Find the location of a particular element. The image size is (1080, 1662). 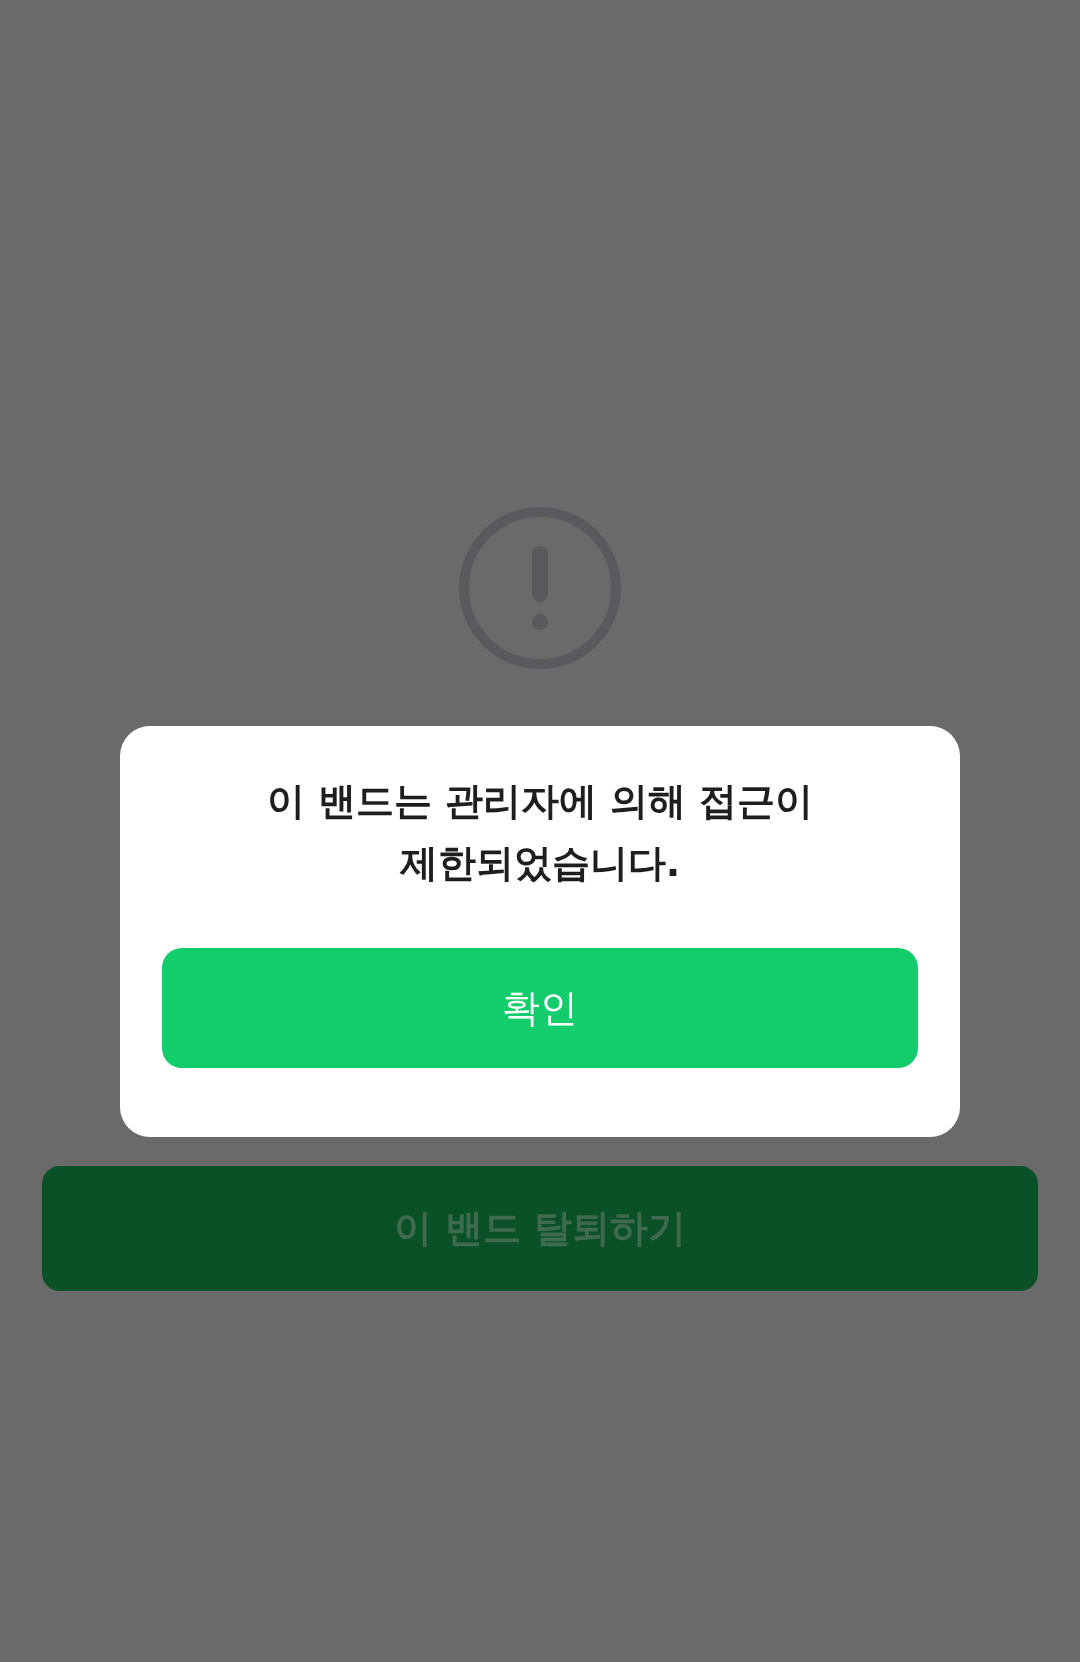

dialog-message: 이 밴드는 관리자에 의해 접근이 제한되었습니다. is located at coordinates (540, 832).